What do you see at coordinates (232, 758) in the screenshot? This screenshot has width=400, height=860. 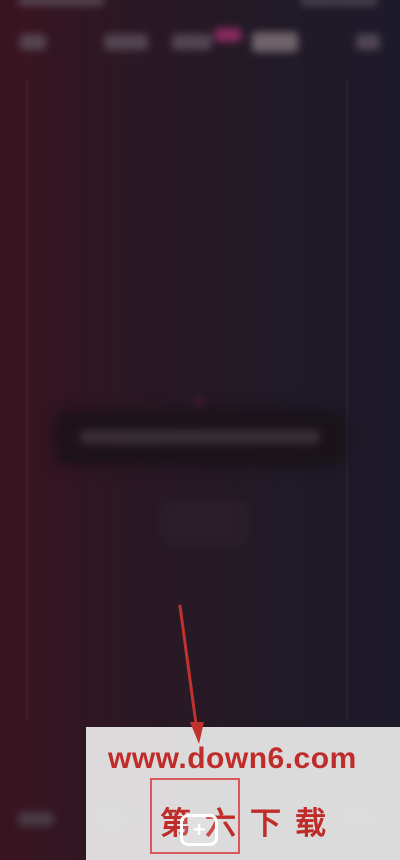 I see `watermark-url: www.down6.com` at bounding box center [232, 758].